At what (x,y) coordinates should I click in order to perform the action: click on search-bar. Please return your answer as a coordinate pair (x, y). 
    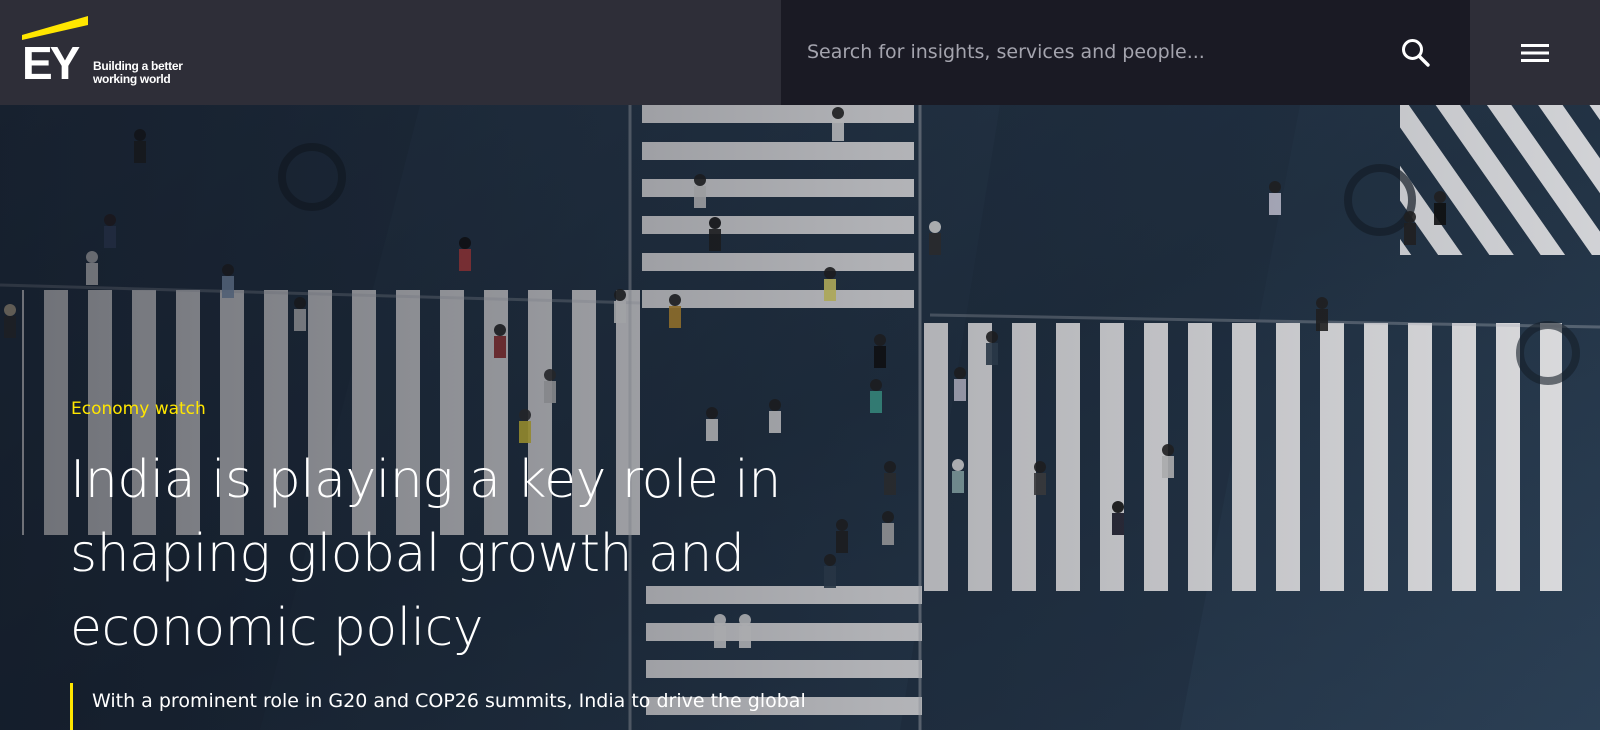
    Looking at the image, I should click on (1125, 52).